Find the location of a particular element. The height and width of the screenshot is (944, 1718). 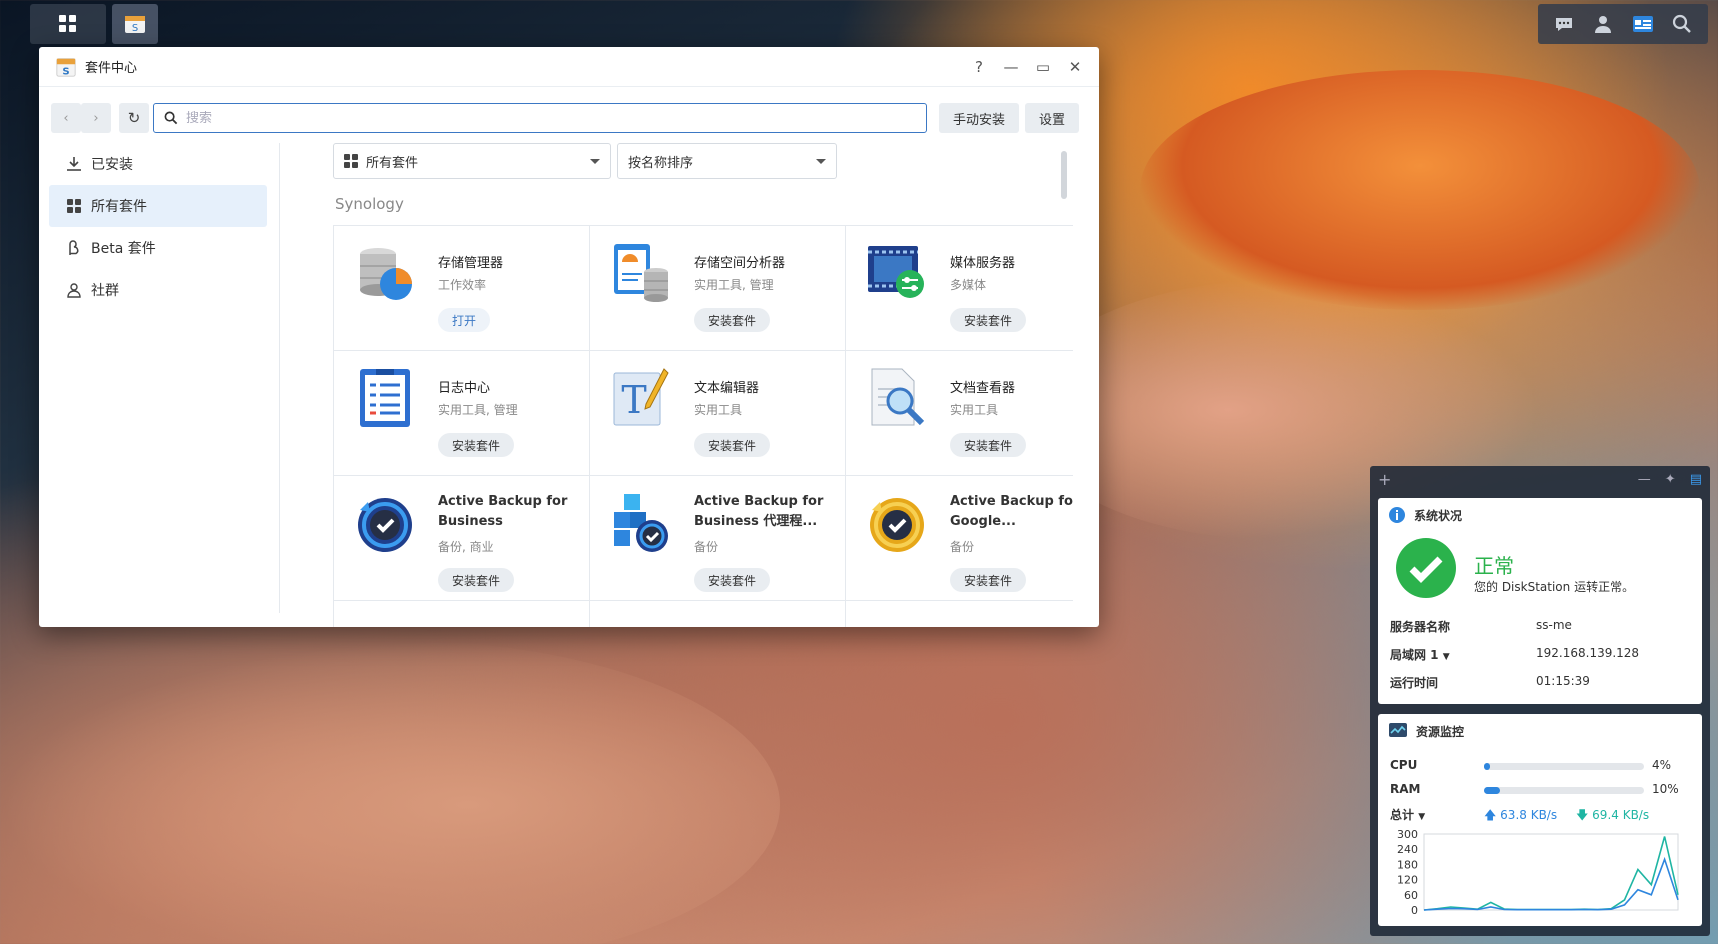

refresh-button: ↻ is located at coordinates (134, 118).